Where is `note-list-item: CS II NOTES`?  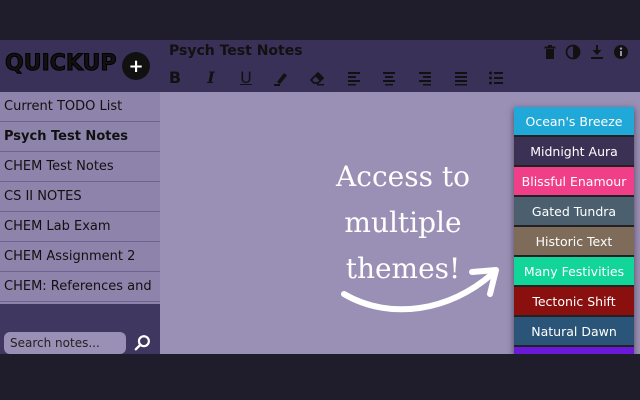
note-list-item: CS II NOTES is located at coordinates (80, 197).